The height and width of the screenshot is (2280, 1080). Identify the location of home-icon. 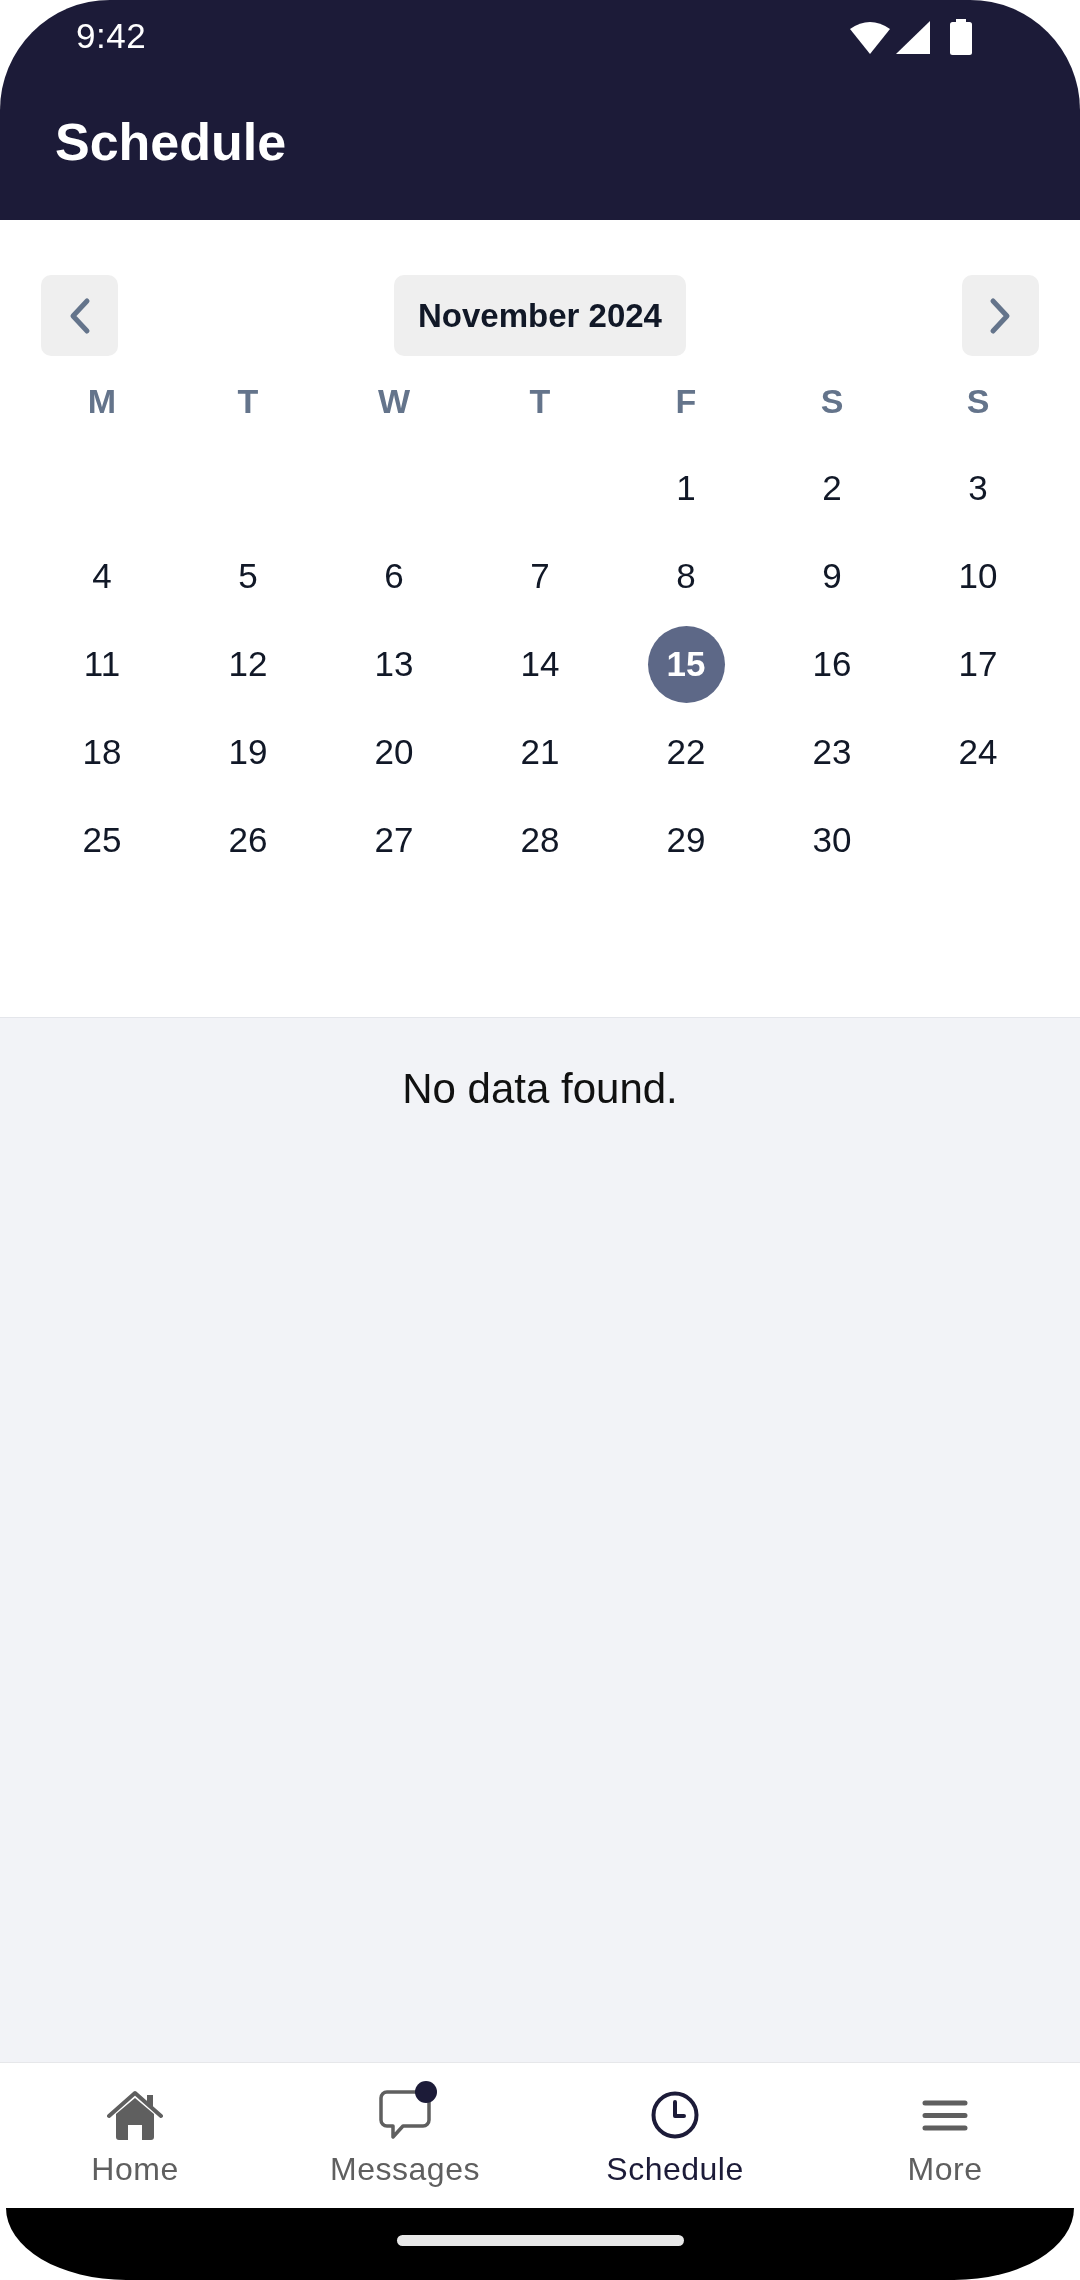
(135, 2115).